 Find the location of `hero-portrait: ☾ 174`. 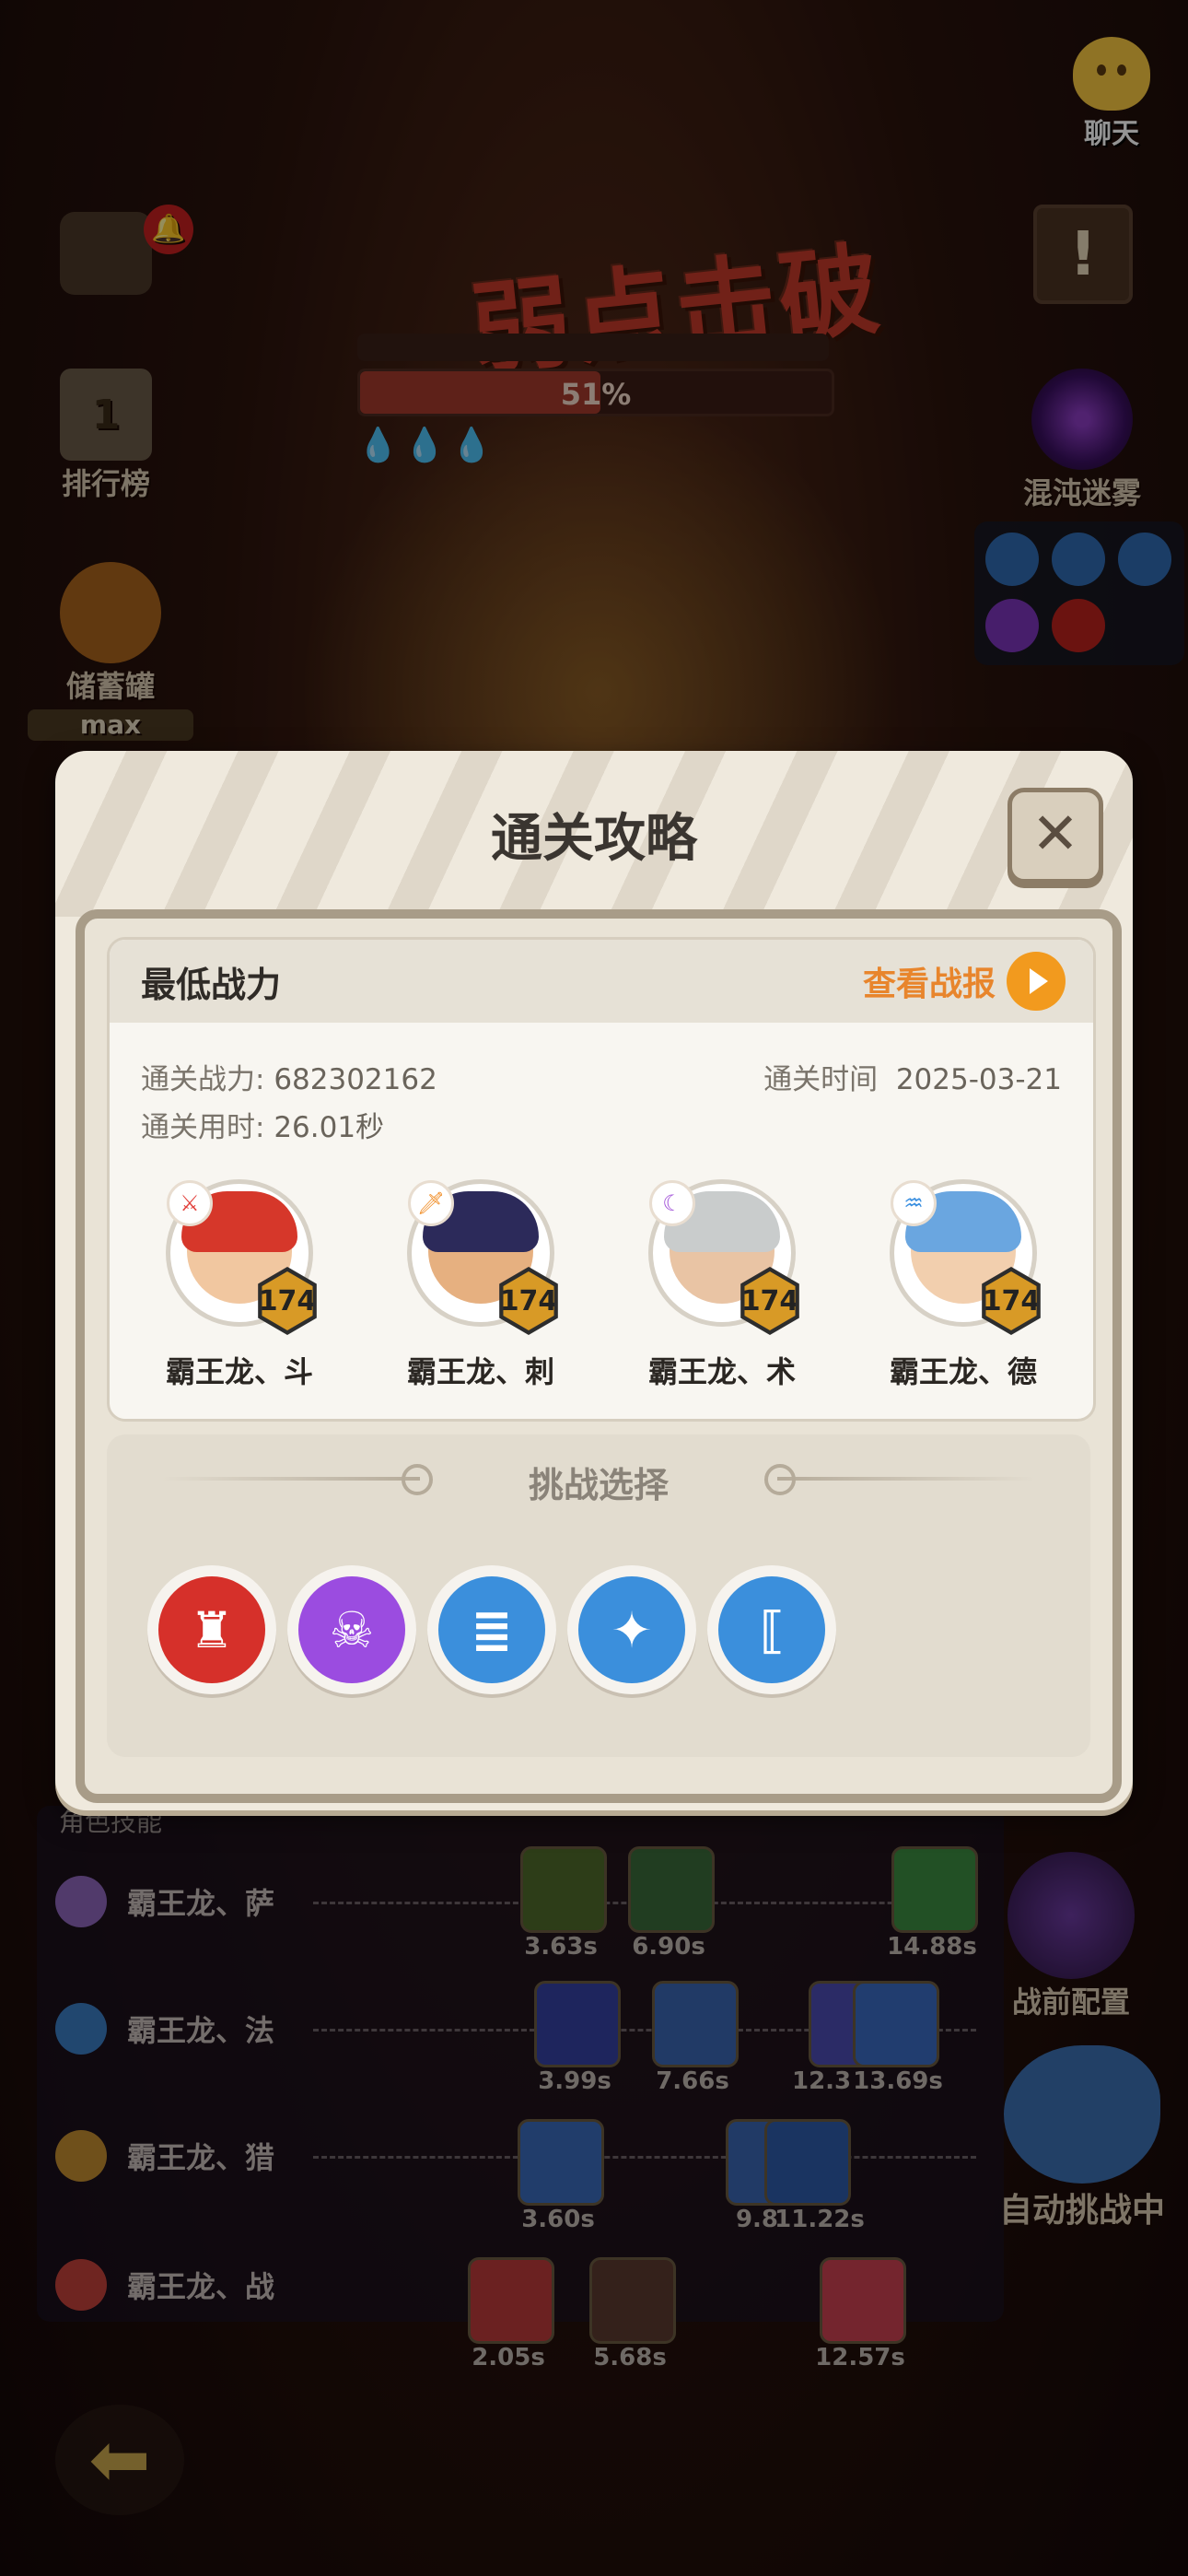

hero-portrait: ☾ 174 is located at coordinates (723, 1257).